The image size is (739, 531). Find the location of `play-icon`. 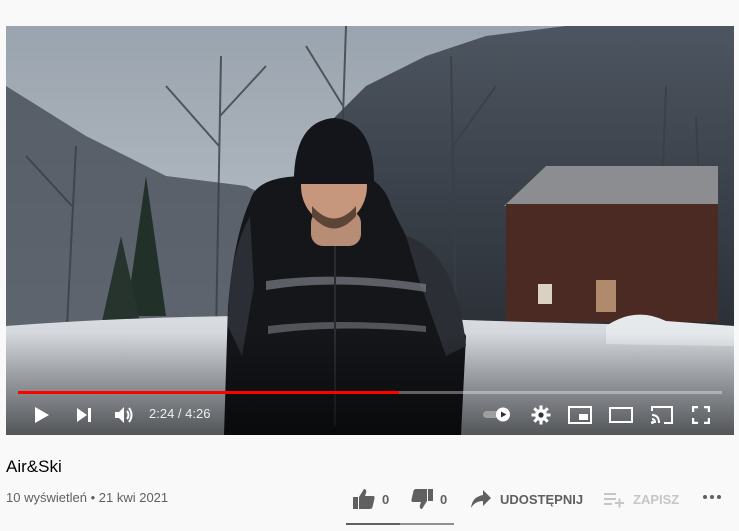

play-icon is located at coordinates (42, 415).